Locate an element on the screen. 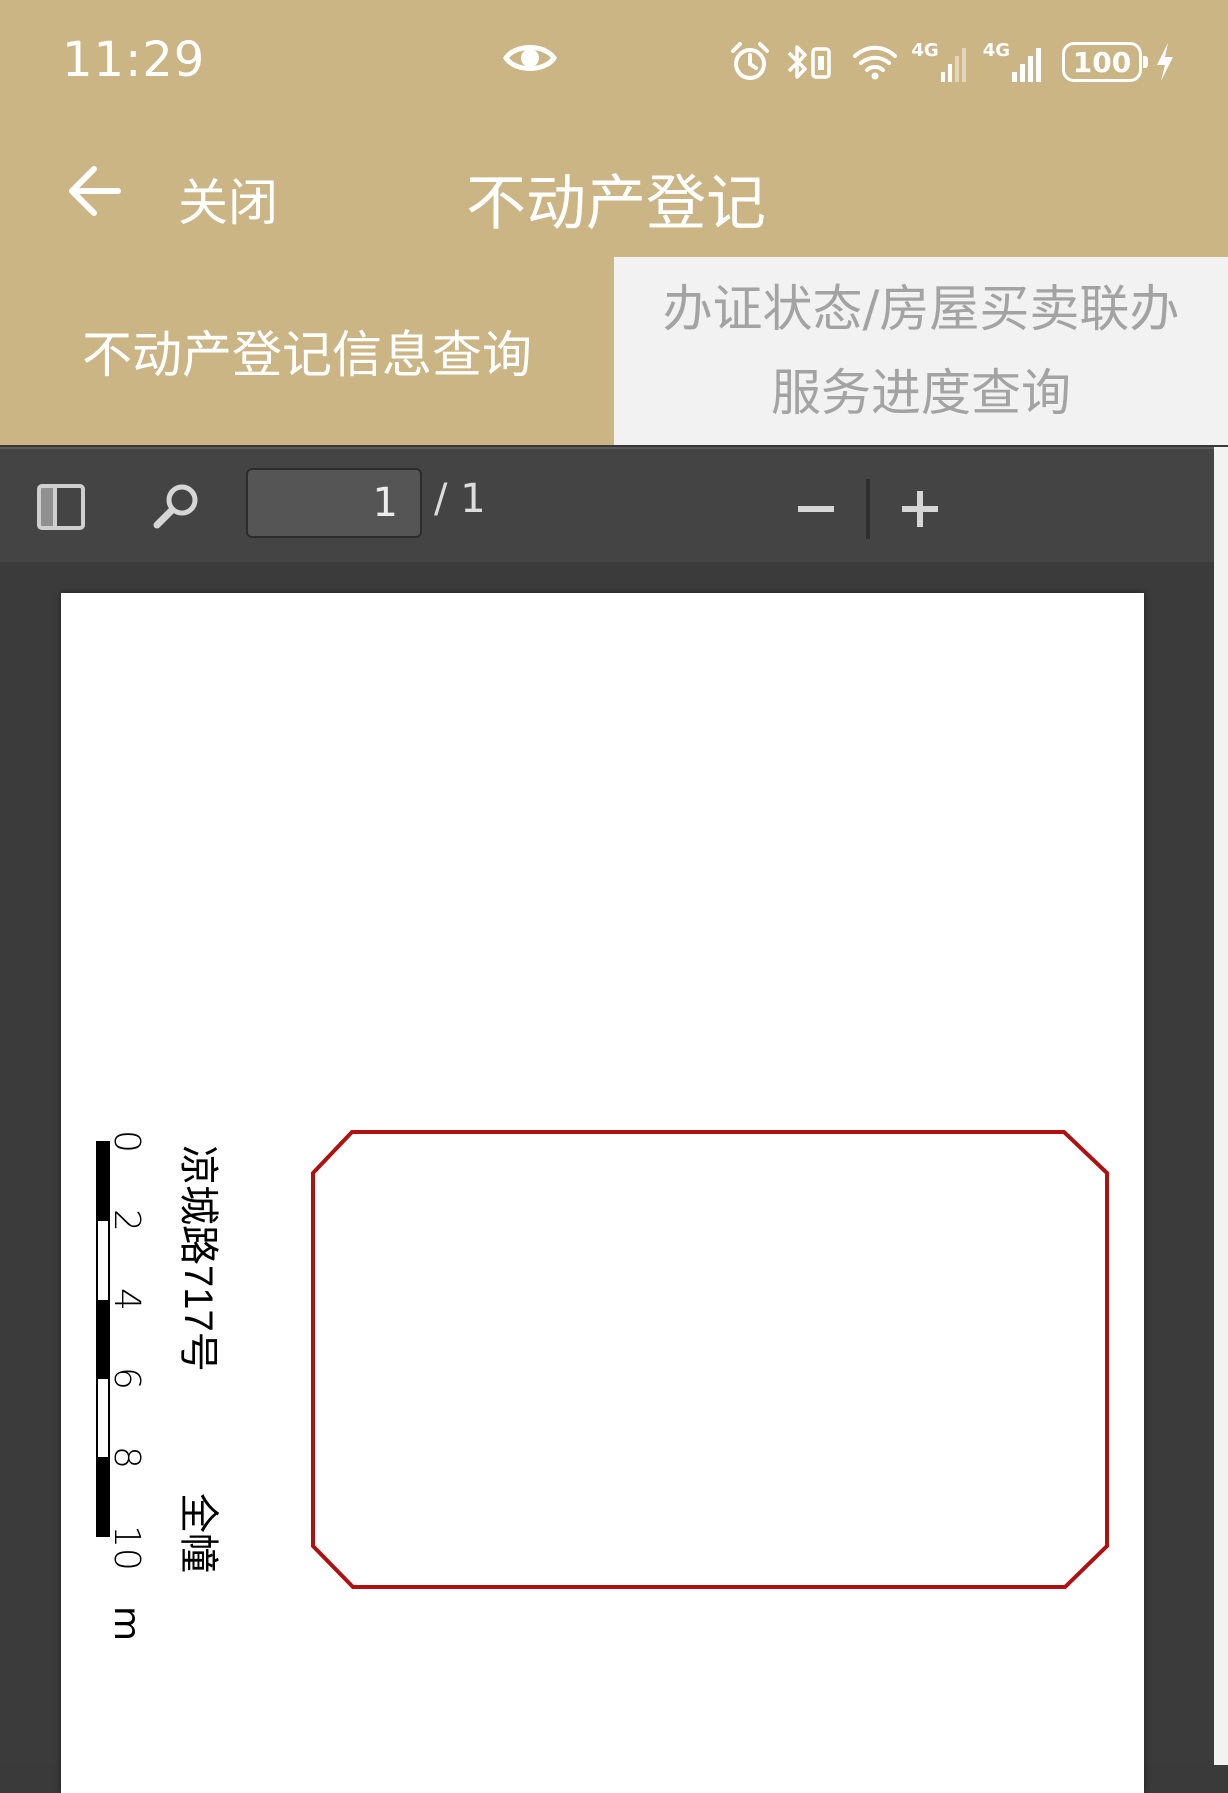 The height and width of the screenshot is (1793, 1228). wifi-icon is located at coordinates (875, 62).